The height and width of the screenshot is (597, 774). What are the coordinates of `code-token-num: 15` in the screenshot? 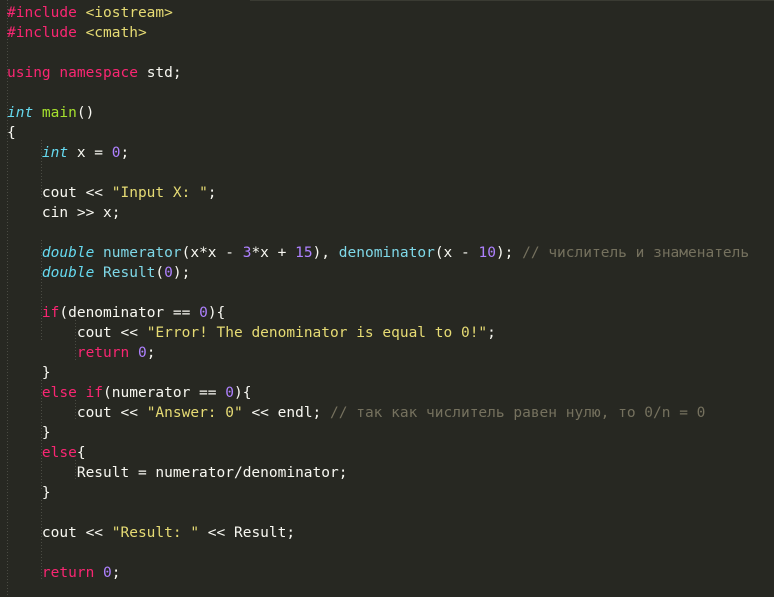 It's located at (304, 253).